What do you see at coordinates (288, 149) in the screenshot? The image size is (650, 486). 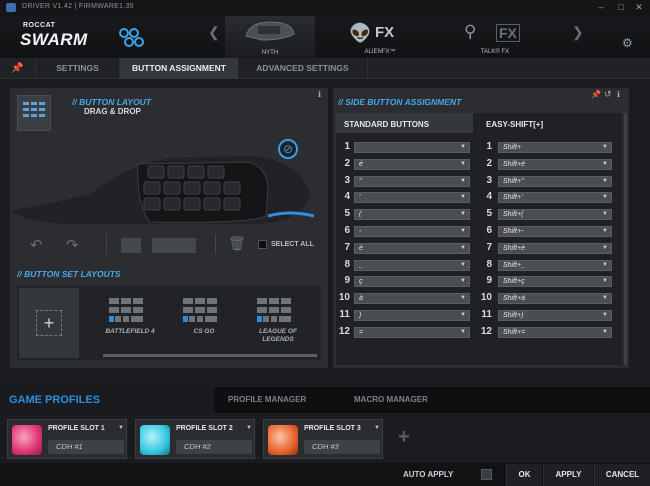 I see `disable-icon: ⊘` at bounding box center [288, 149].